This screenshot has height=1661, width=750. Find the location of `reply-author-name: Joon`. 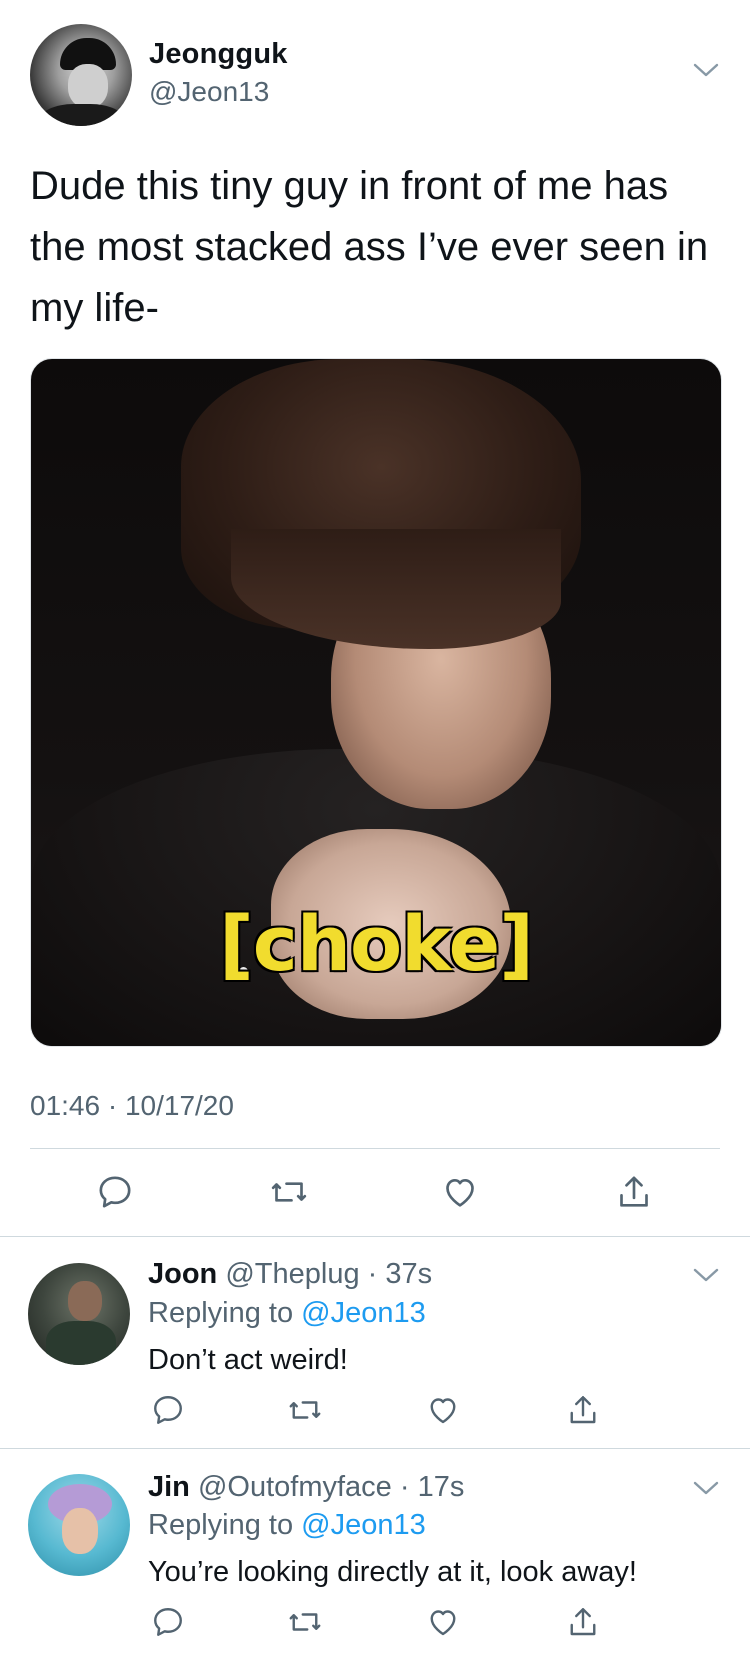

reply-author-name: Joon is located at coordinates (182, 1274).